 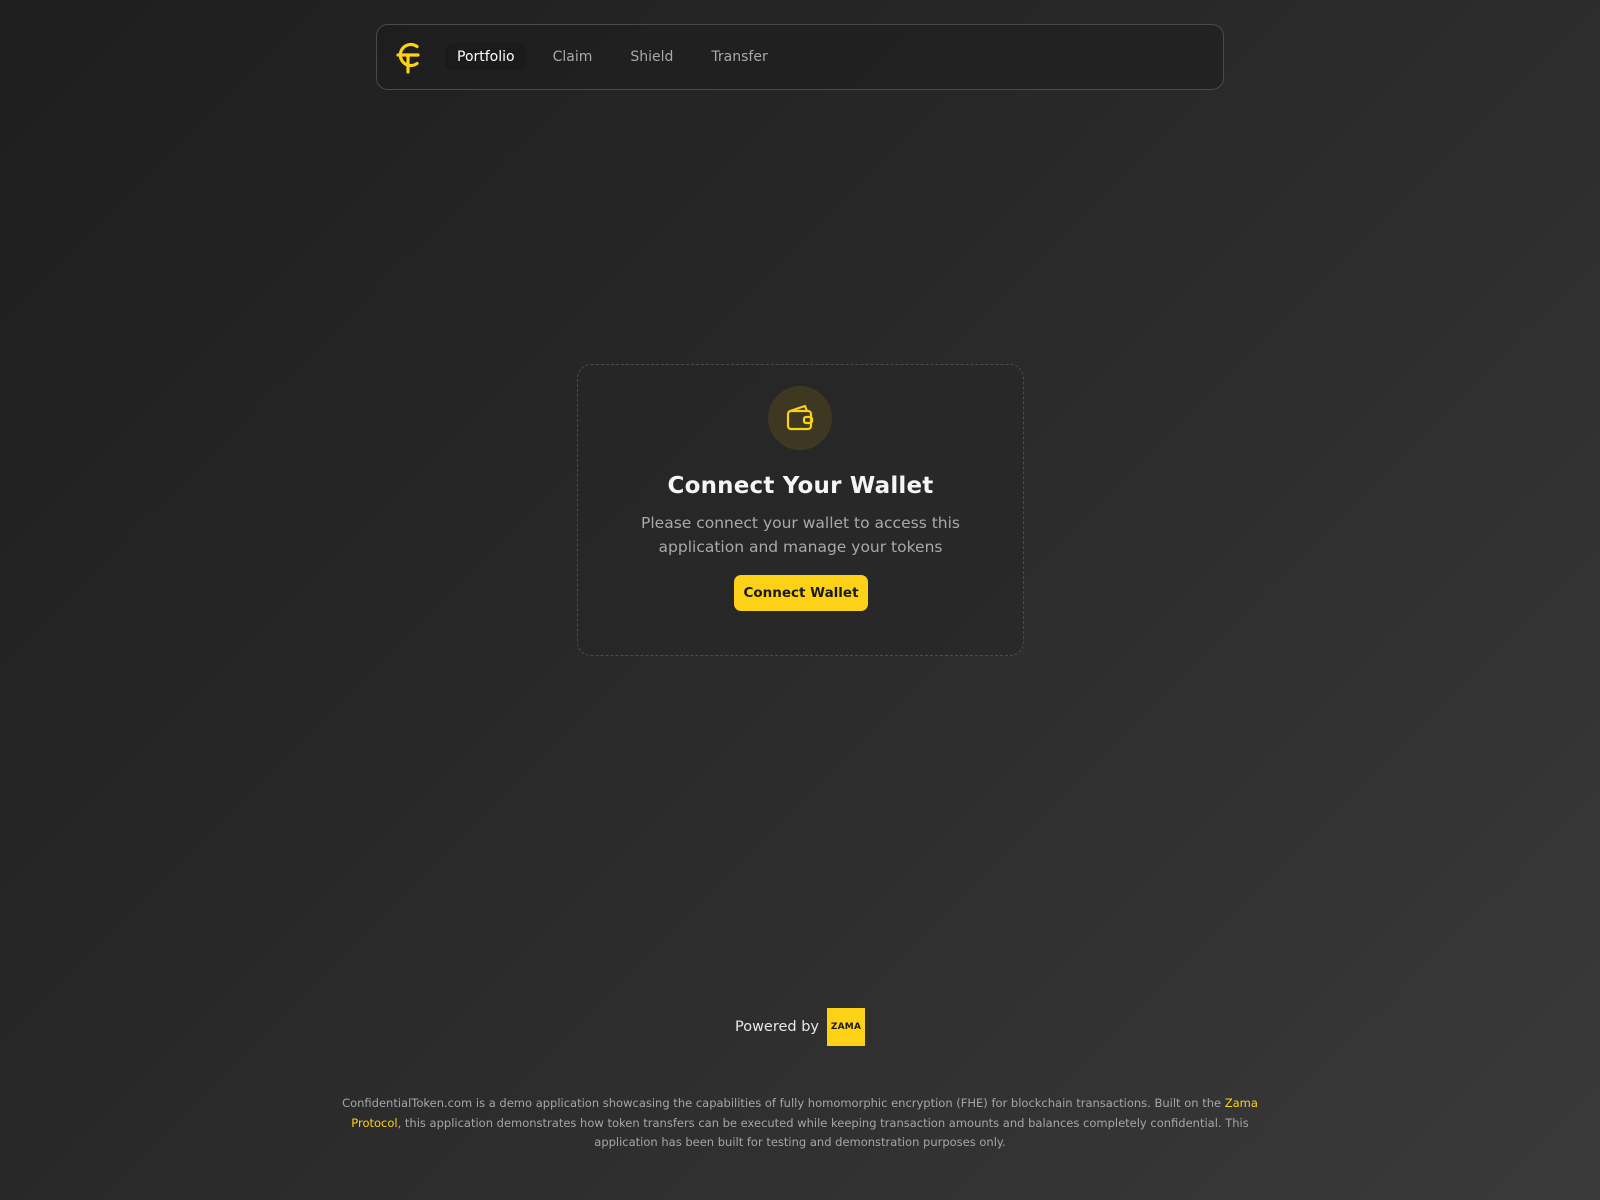 I want to click on connect-wallet-title: Connect Your Wallet, so click(x=800, y=486).